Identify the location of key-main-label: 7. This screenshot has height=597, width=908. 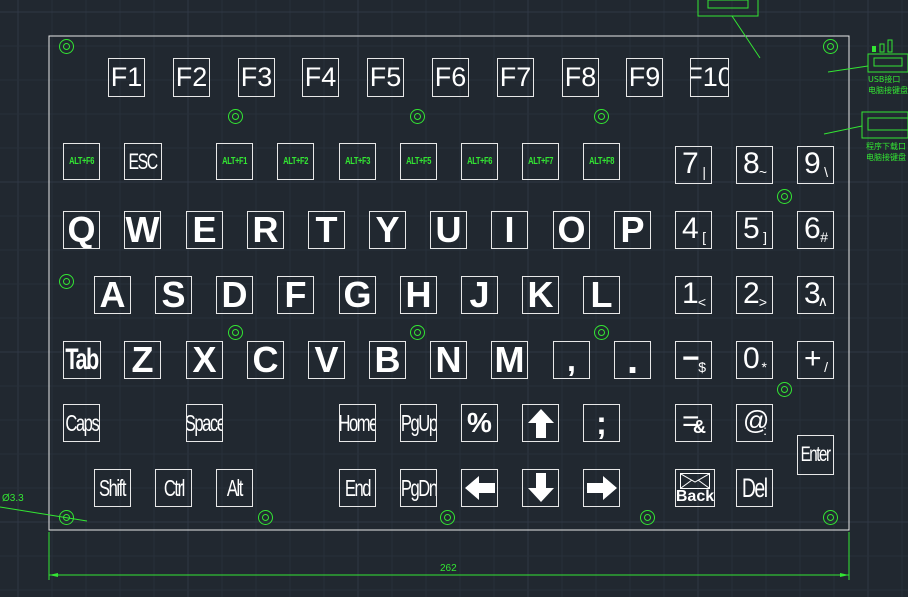
(690, 163).